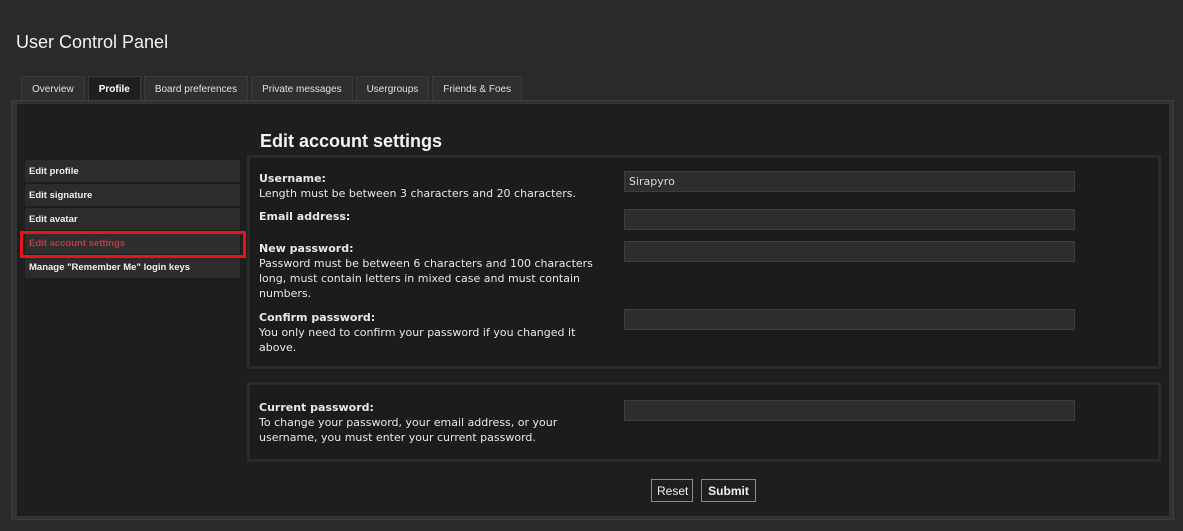  What do you see at coordinates (672, 490) in the screenshot?
I see `reset-button: Reset` at bounding box center [672, 490].